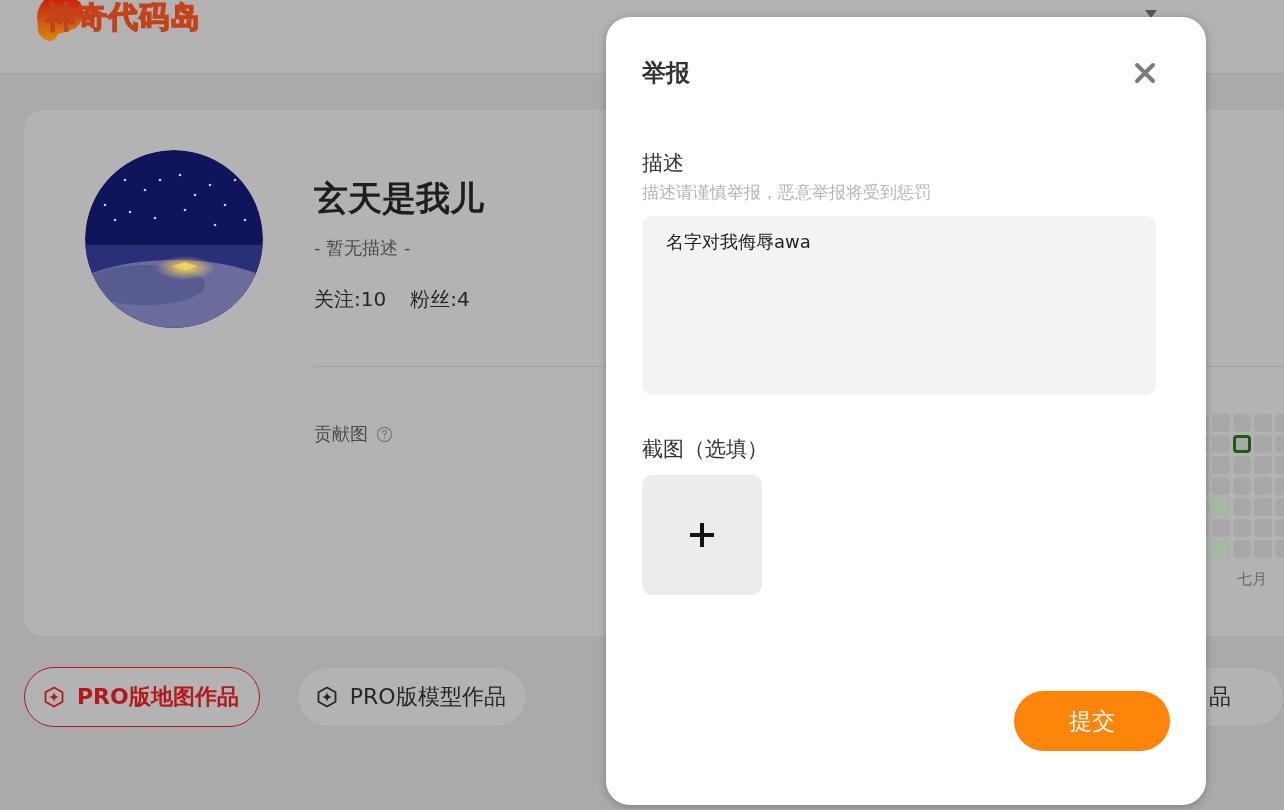 The width and height of the screenshot is (1284, 810). Describe the element at coordinates (705, 449) in the screenshot. I see `screenshot-label: 截图（选填）` at that location.